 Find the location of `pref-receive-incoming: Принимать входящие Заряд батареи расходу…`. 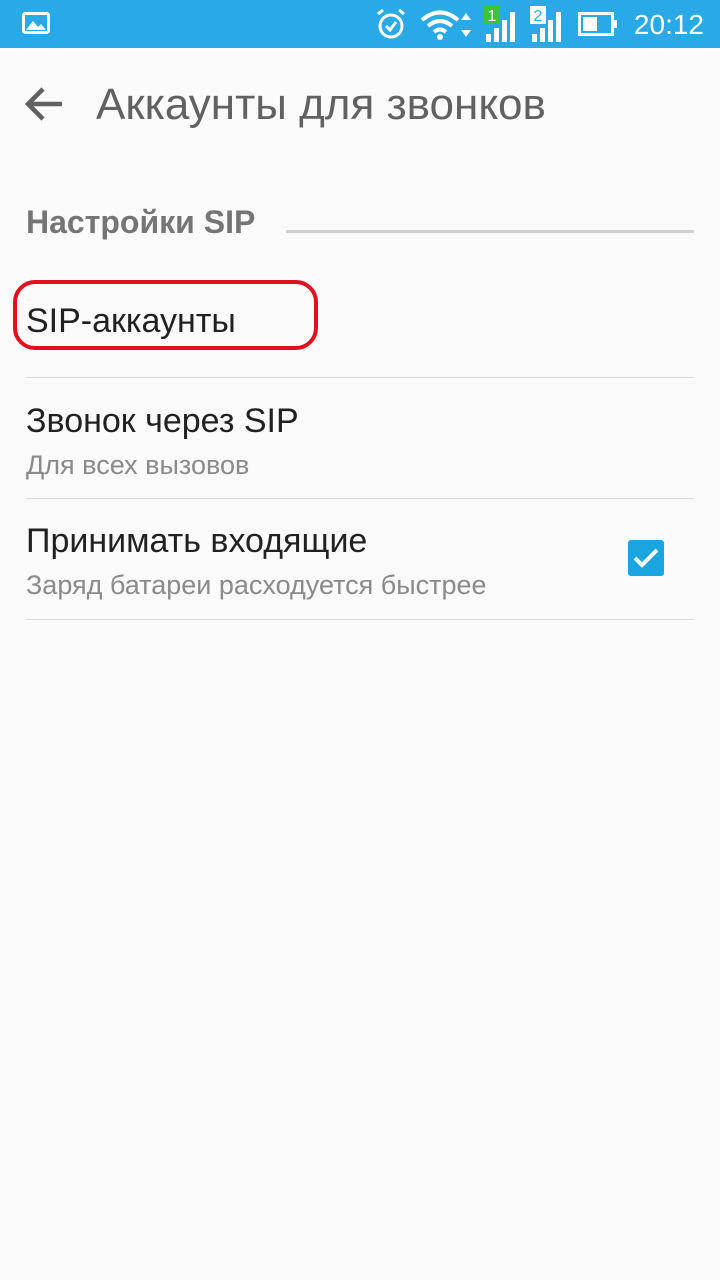

pref-receive-incoming: Принимать входящие Заряд батареи расходу… is located at coordinates (360, 558).